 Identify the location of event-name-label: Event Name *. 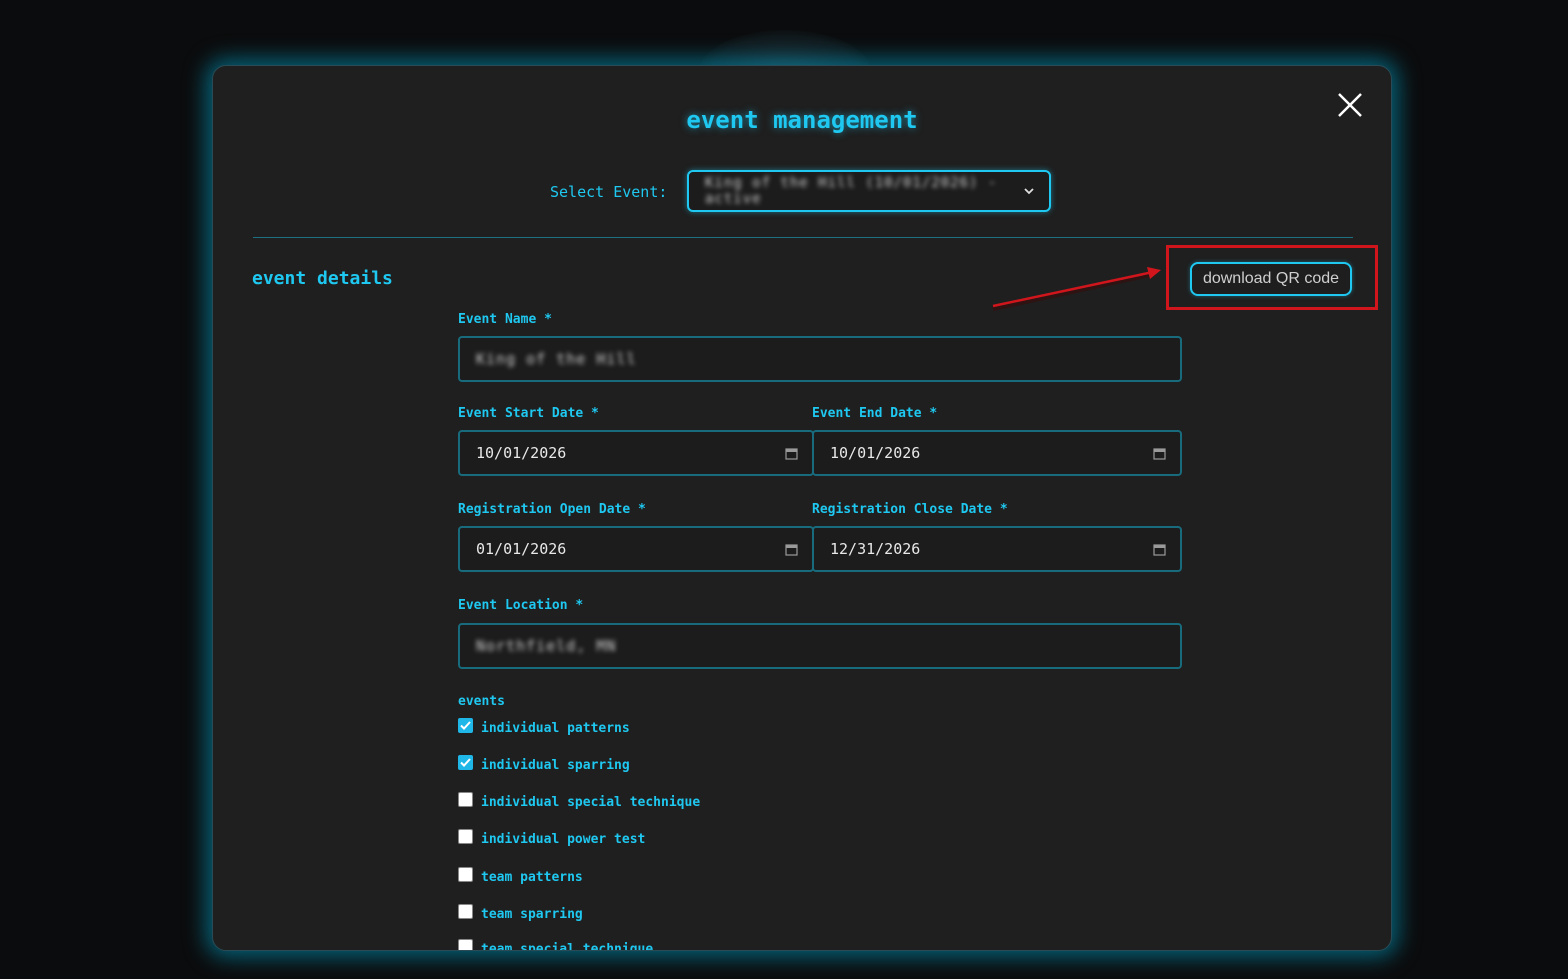
(505, 319).